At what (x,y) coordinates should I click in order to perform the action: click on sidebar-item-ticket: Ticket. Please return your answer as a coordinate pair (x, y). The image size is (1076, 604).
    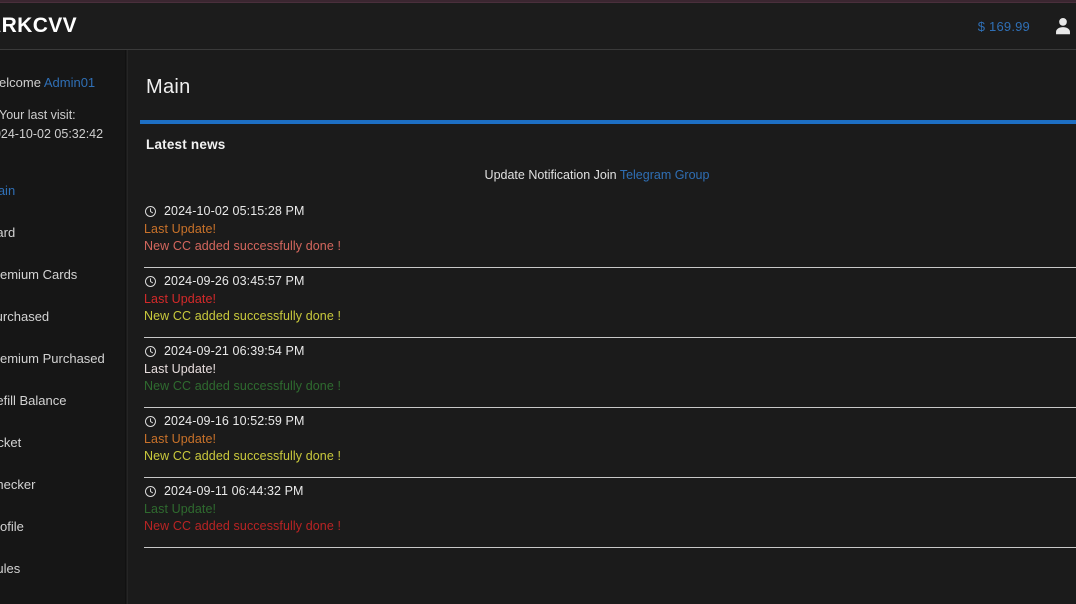
    Looking at the image, I should click on (64, 443).